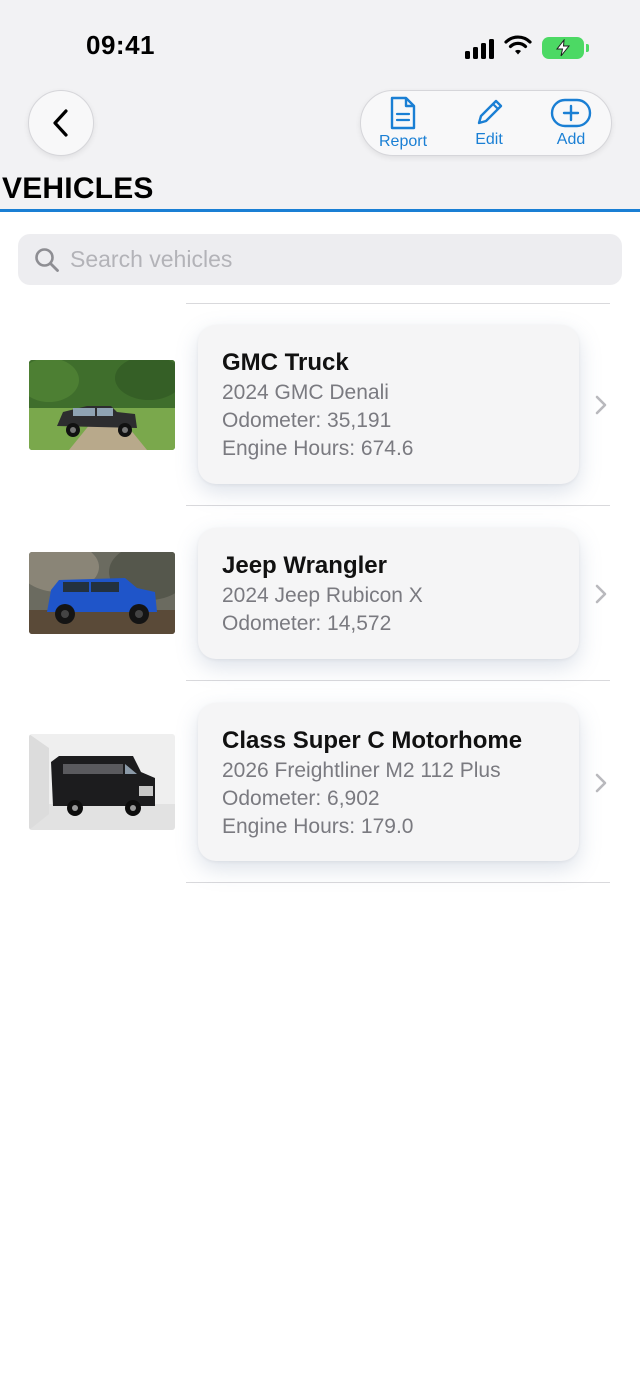 The height and width of the screenshot is (1391, 640). I want to click on status-icons, so click(527, 47).